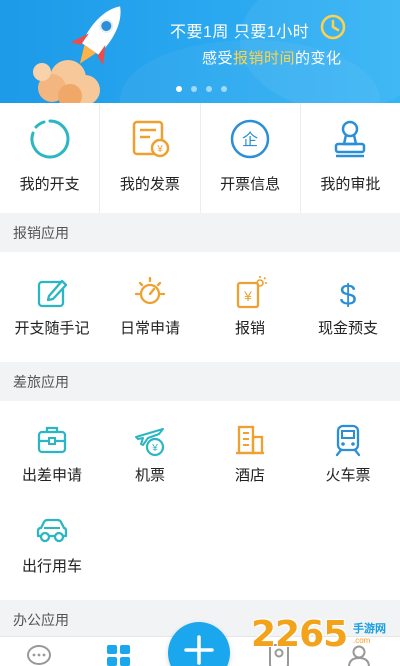 The width and height of the screenshot is (400, 666). Describe the element at coordinates (201, 89) in the screenshot. I see `carousel-indicator` at that location.